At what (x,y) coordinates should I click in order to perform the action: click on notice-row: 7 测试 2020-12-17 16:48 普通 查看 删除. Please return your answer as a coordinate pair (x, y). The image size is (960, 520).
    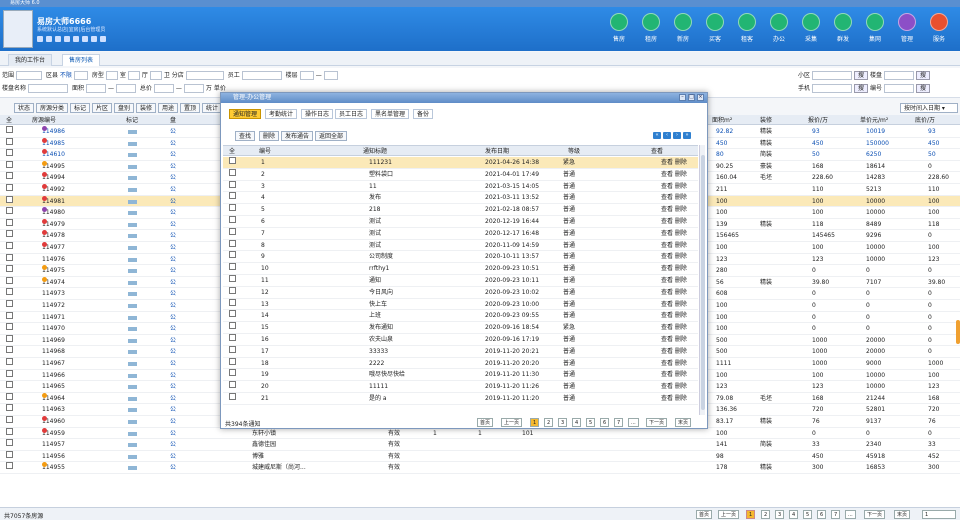
    Looking at the image, I should click on (460, 233).